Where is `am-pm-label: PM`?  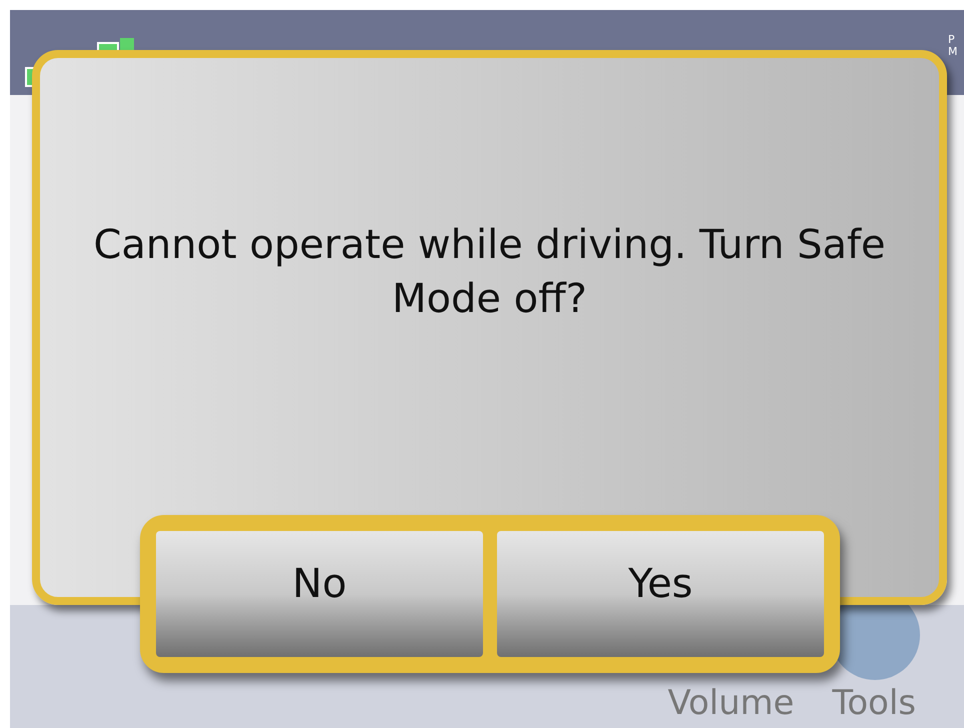
am-pm-label: PM is located at coordinates (952, 46).